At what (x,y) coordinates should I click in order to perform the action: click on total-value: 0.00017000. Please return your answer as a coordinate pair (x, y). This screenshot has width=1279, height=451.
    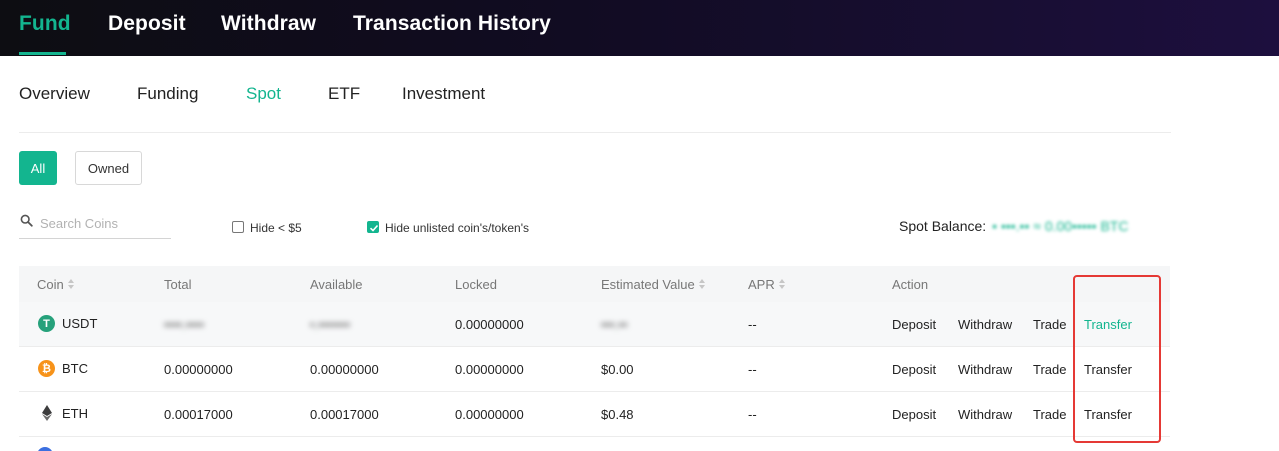
    Looking at the image, I should click on (198, 414).